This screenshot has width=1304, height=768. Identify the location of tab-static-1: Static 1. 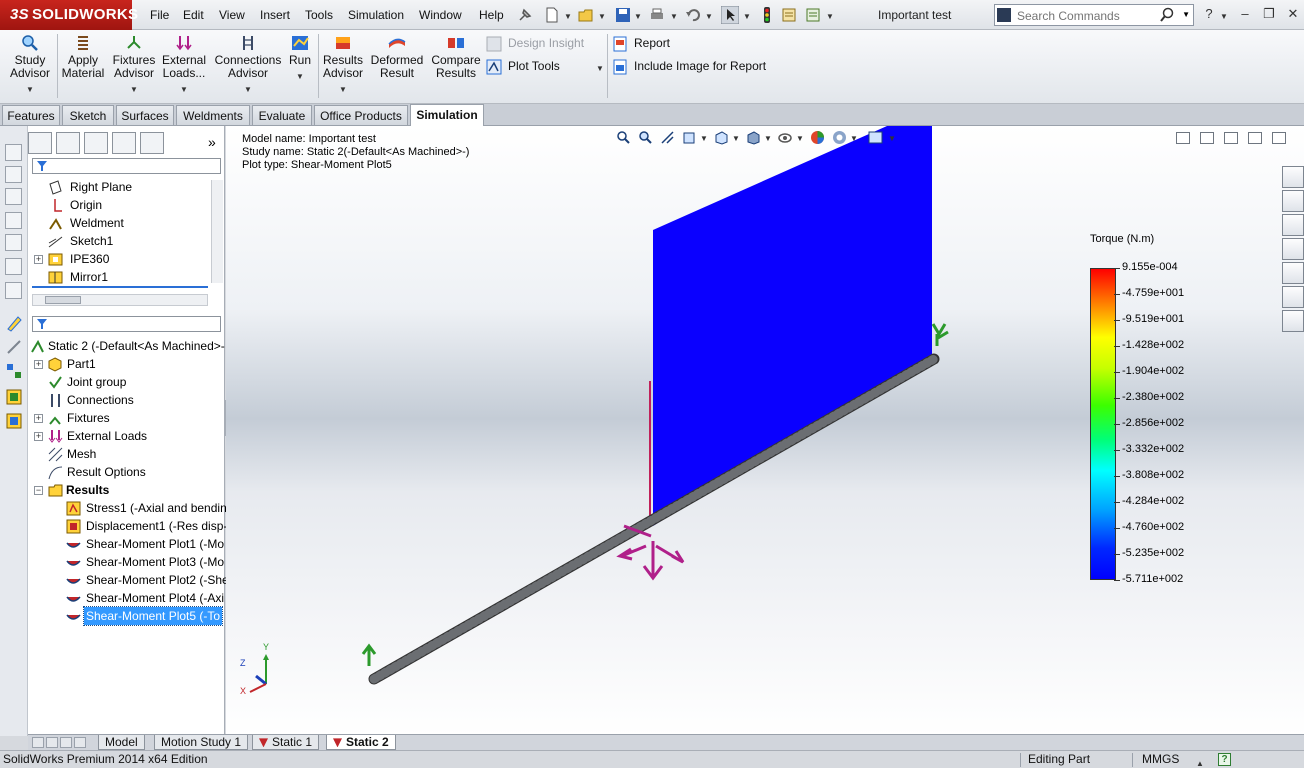
(286, 742).